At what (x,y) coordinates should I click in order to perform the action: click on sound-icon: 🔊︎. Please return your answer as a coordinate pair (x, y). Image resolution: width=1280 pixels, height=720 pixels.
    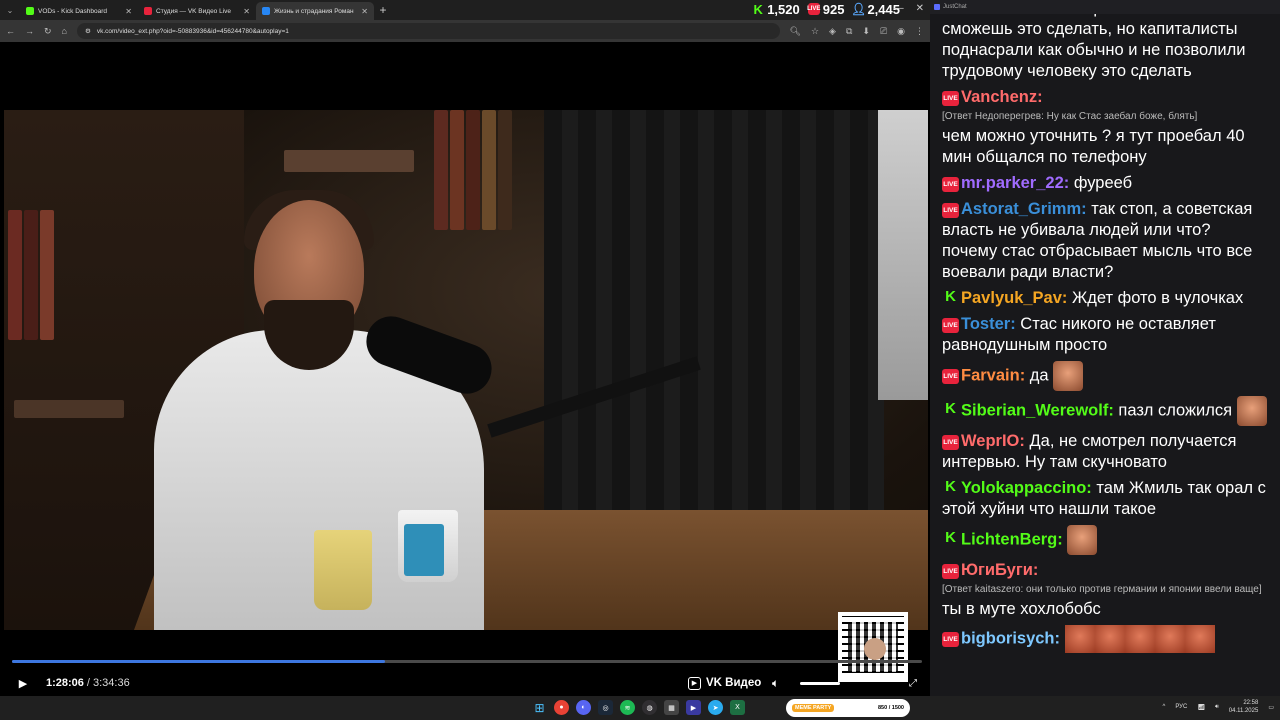
    Looking at the image, I should click on (1217, 707).